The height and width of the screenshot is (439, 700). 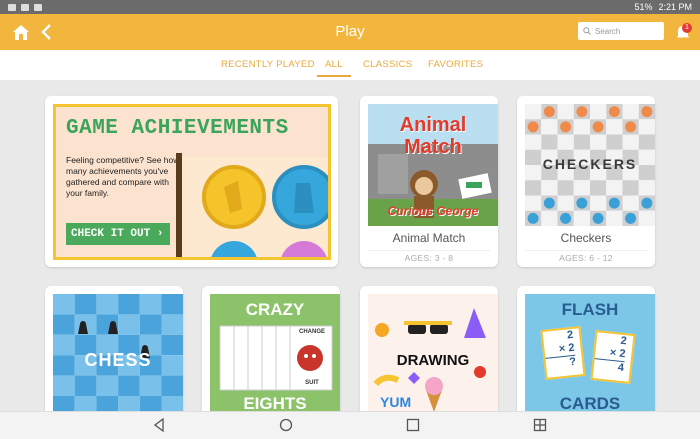 I want to click on checkers-thumbnail: CHECKERS, so click(x=590, y=165).